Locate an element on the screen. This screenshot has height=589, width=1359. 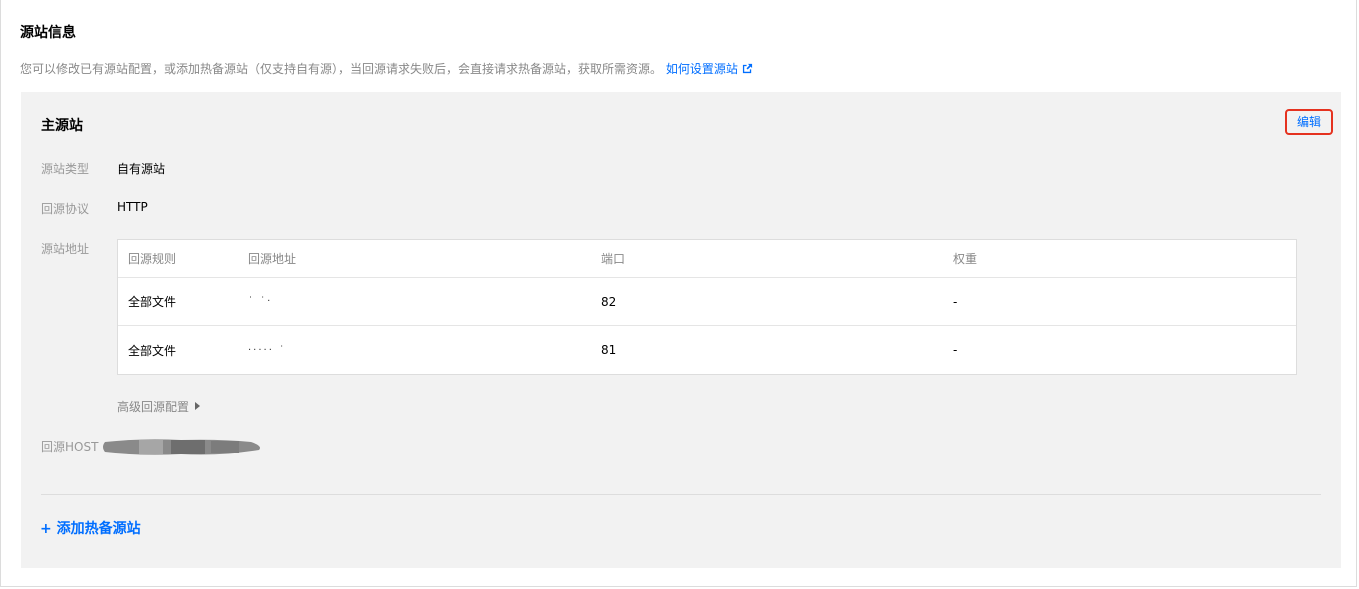
help-link-label: 如何设置源站 is located at coordinates (701, 69).